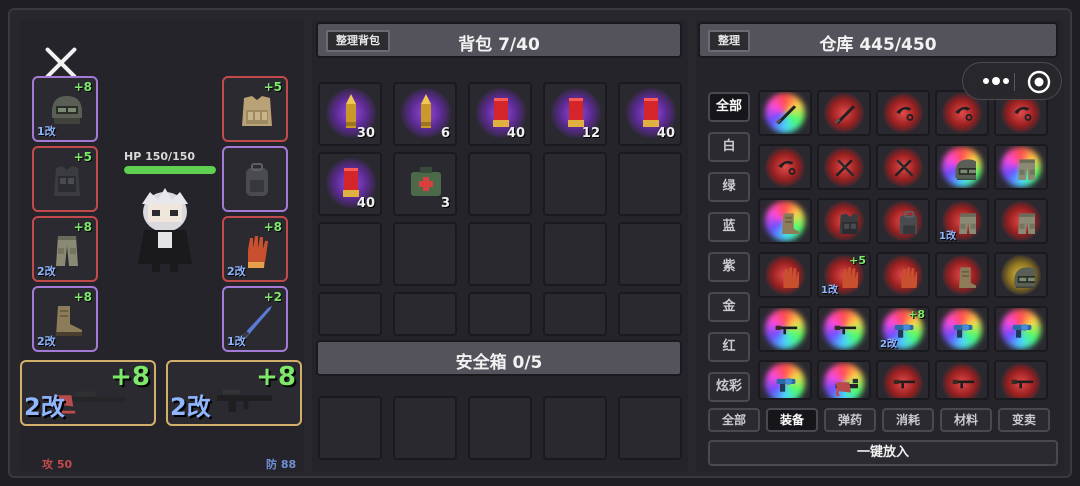 This screenshot has width=1080, height=486. What do you see at coordinates (234, 393) in the screenshot?
I see `weapon-slot-secondary: +8 2改` at bounding box center [234, 393].